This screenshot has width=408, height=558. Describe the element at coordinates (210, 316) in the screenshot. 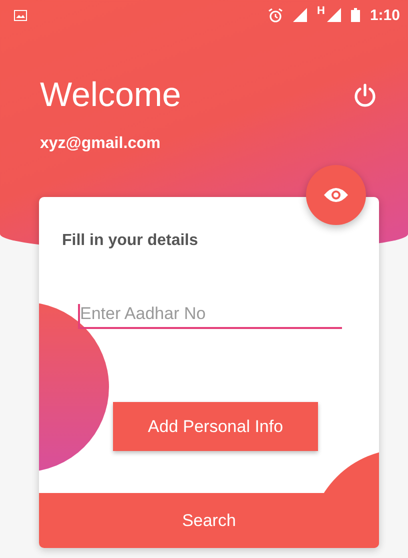

I see `aadhar-input-field: Enter Aadhar No` at that location.